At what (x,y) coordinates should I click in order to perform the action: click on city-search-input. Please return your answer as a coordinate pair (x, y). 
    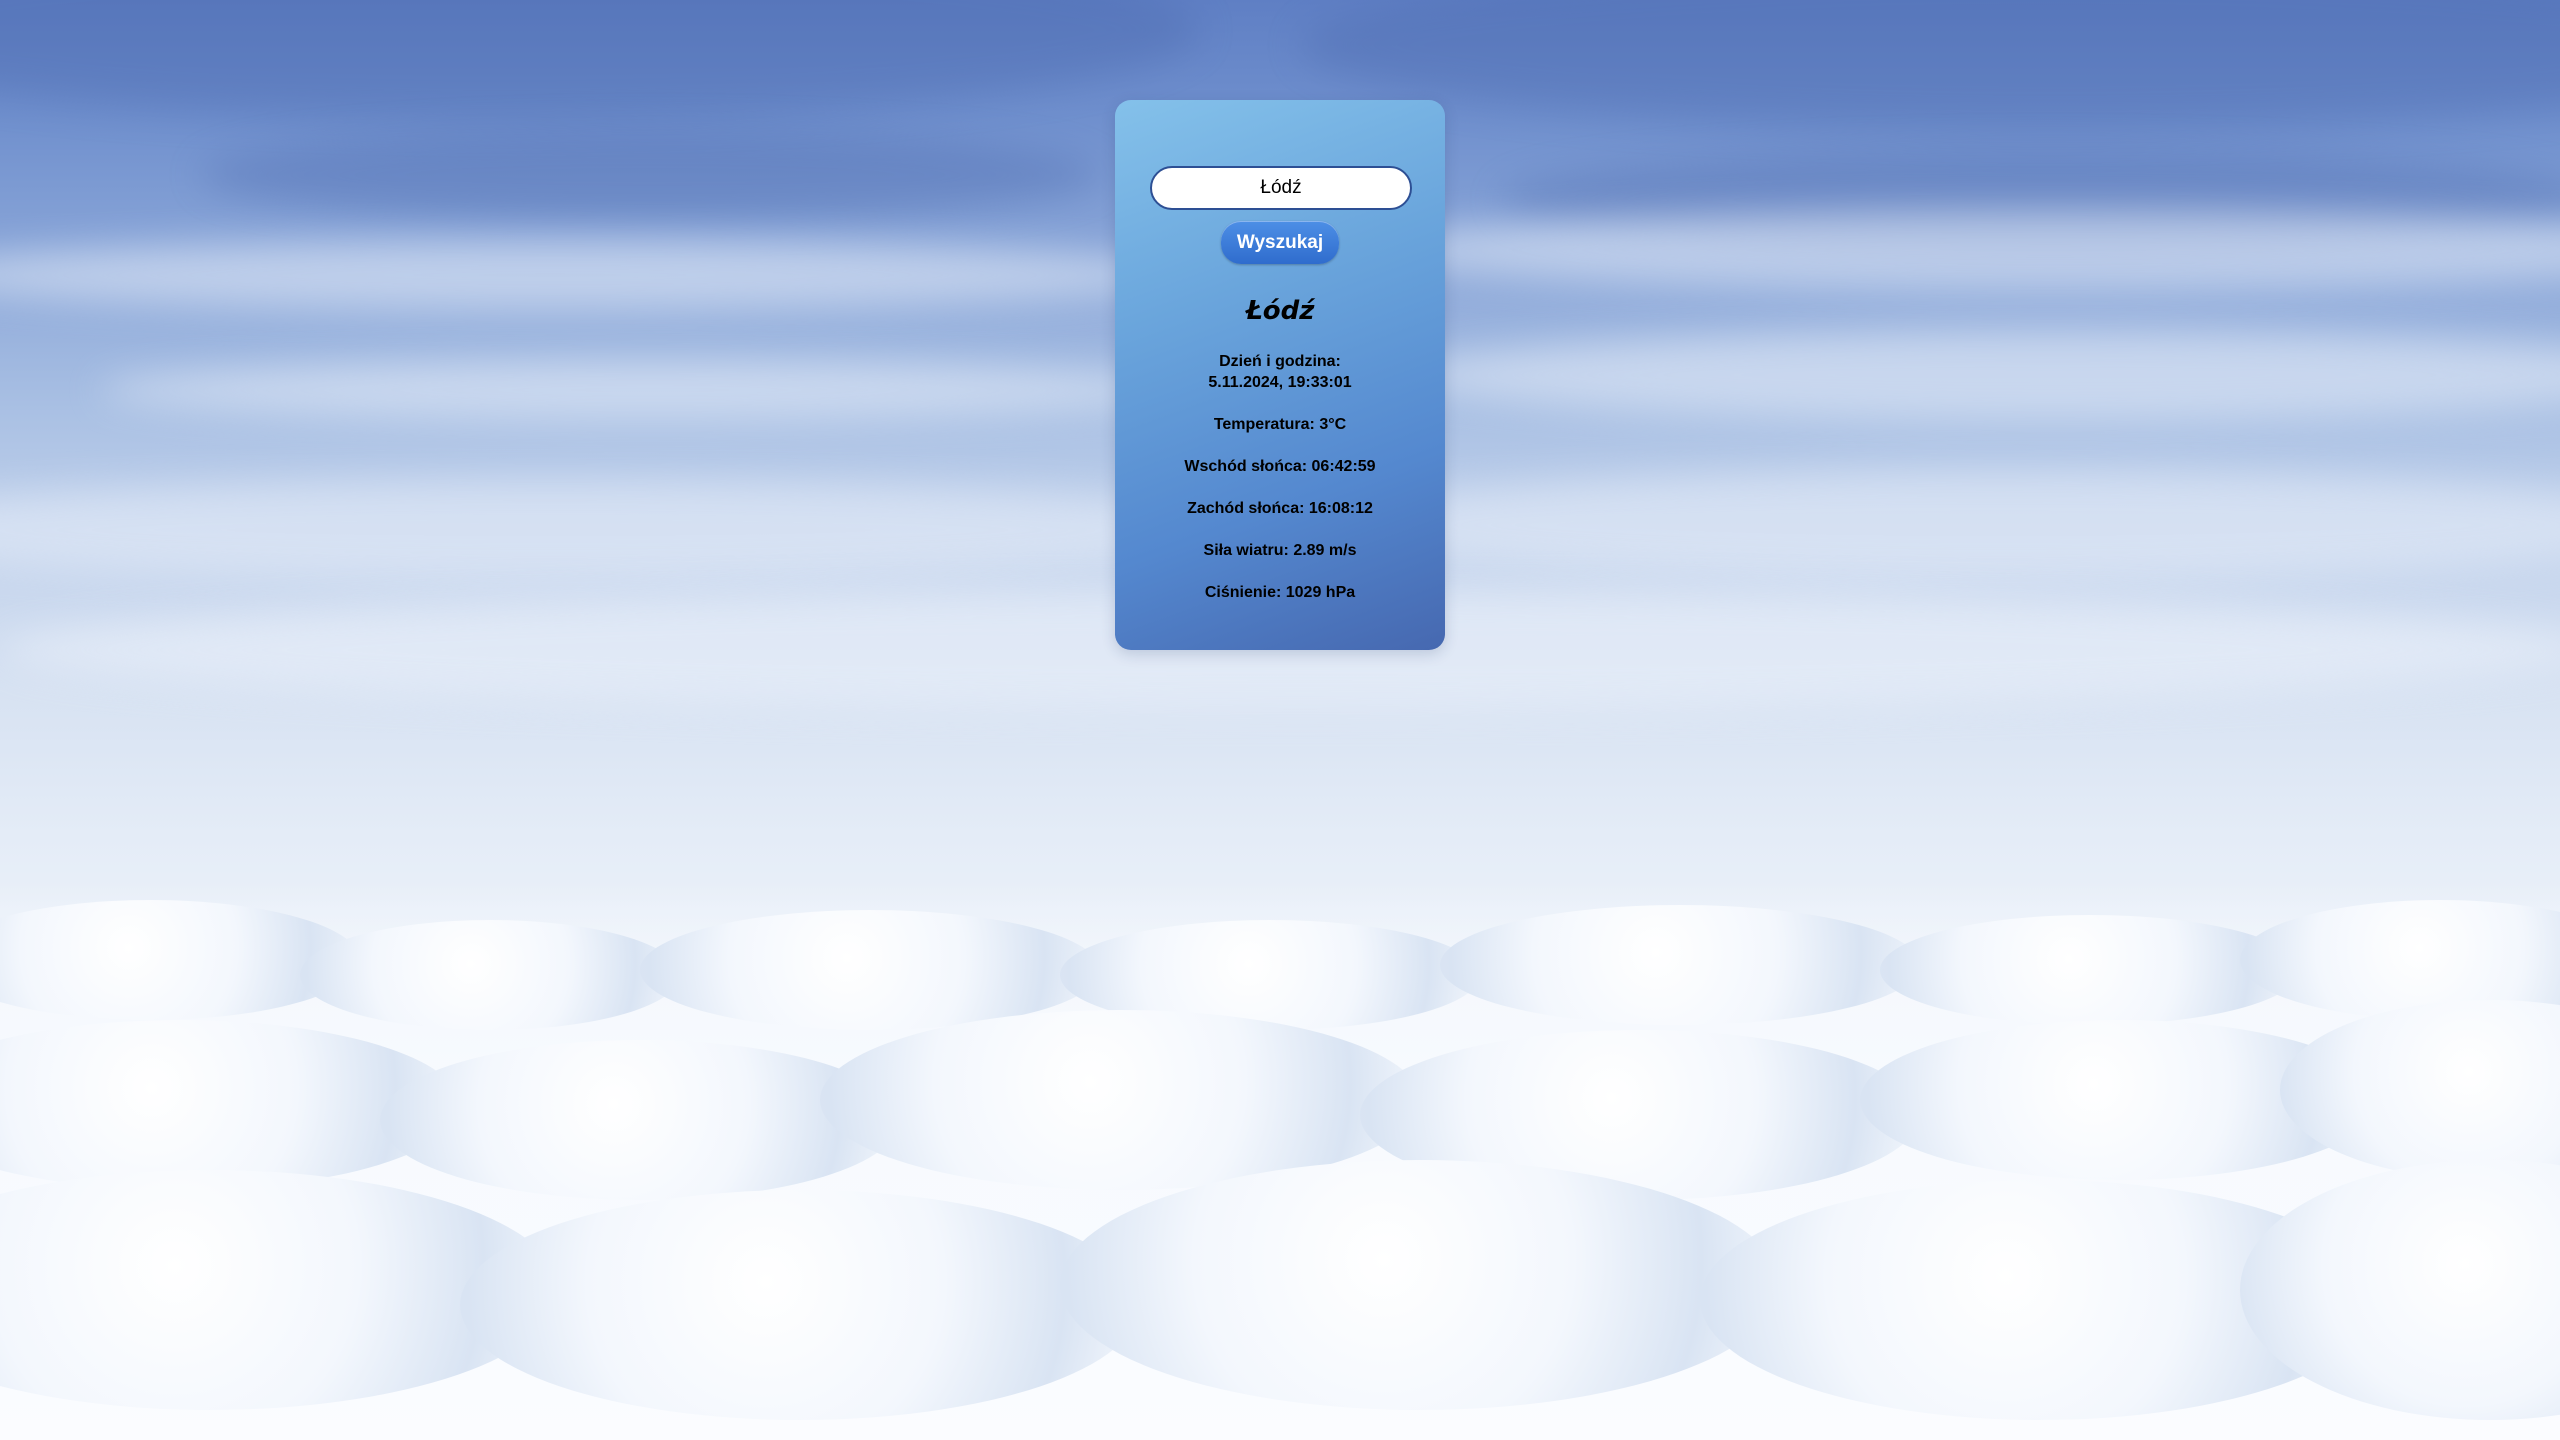
    Looking at the image, I should click on (1281, 188).